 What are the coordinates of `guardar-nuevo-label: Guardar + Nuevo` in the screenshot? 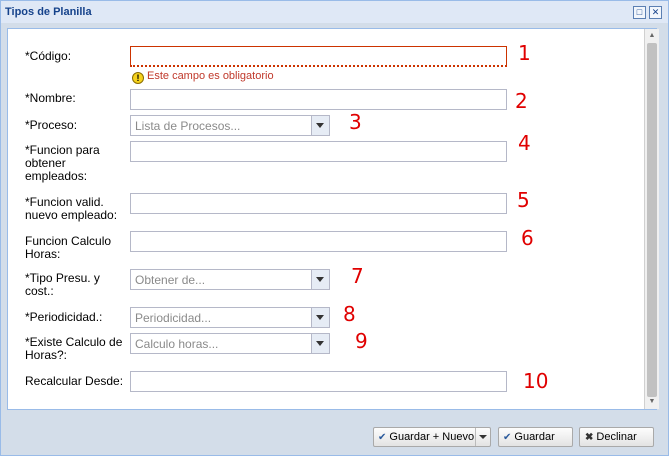 It's located at (432, 437).